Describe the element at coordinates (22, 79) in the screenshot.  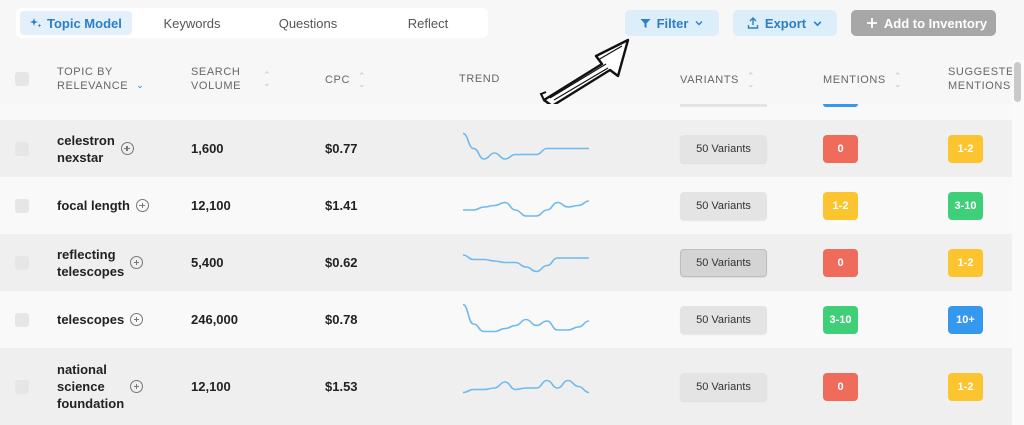
I see `select-all-checkbox` at that location.